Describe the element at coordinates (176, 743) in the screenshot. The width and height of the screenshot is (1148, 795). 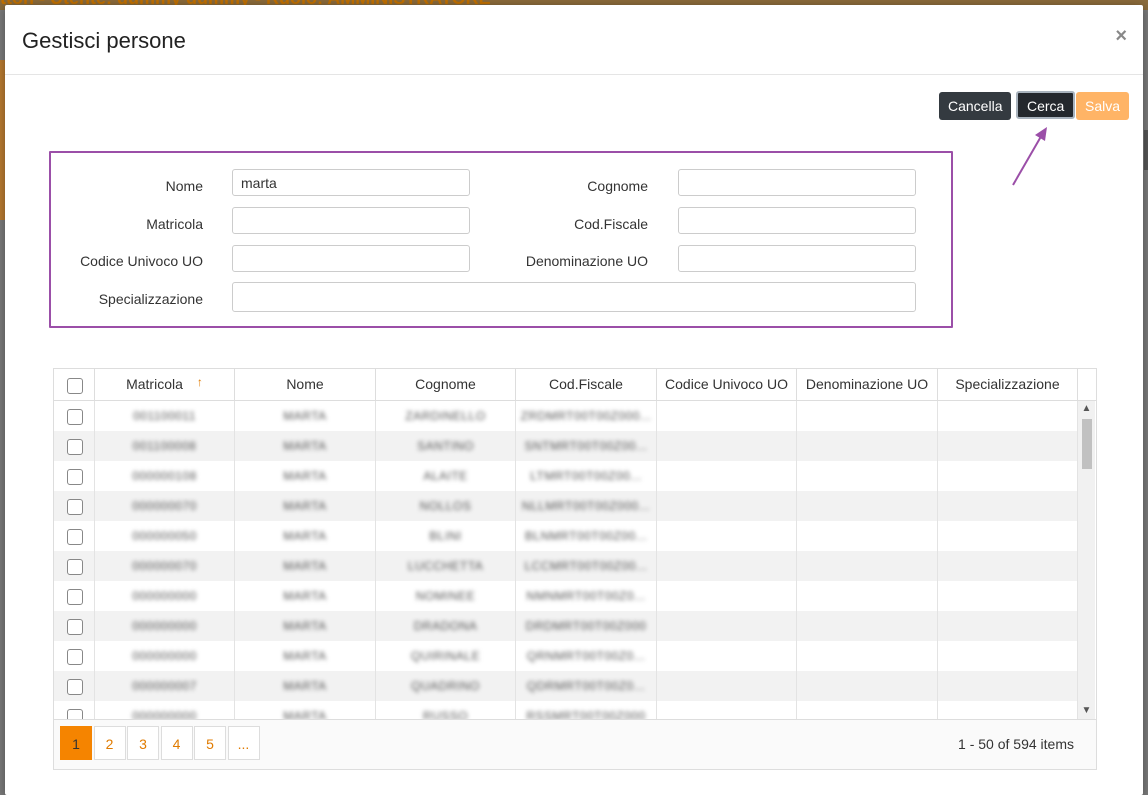
I see `page-link-4: 4` at that location.